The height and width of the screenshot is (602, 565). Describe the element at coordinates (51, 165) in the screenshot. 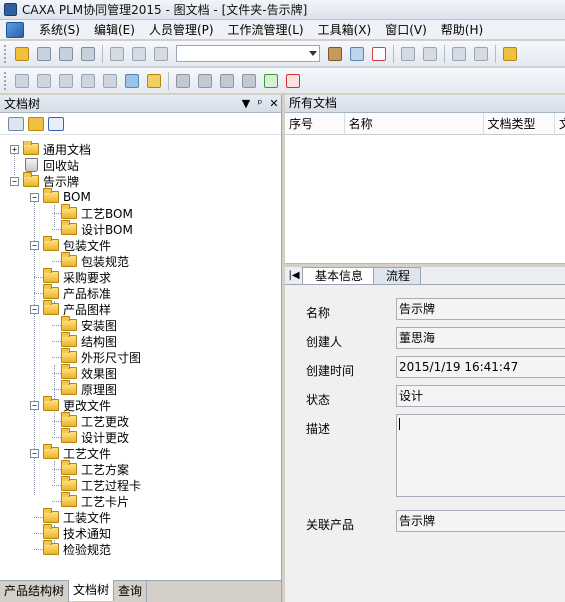

I see `tree-node-recycle-bin: 回收站` at that location.